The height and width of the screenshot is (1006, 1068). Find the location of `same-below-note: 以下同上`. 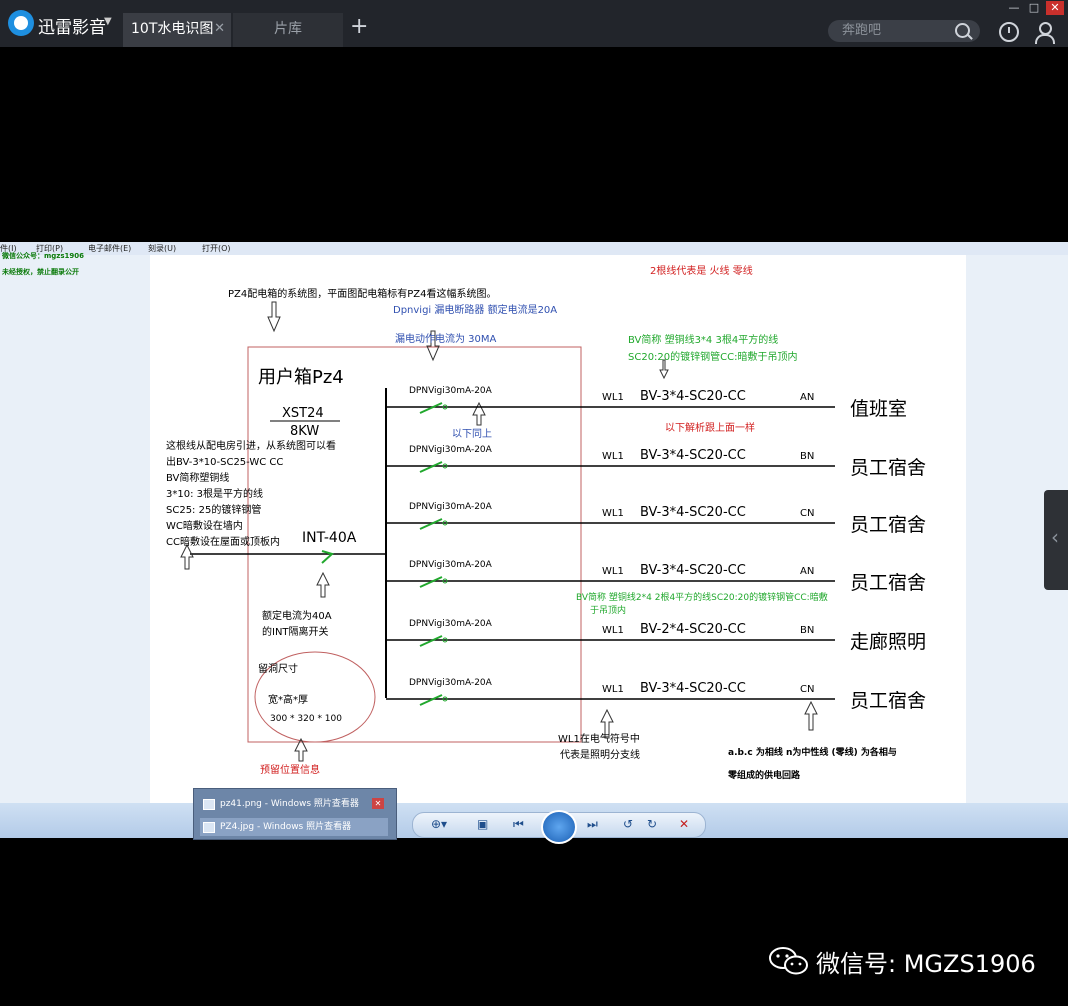

same-below-note: 以下同上 is located at coordinates (472, 434).